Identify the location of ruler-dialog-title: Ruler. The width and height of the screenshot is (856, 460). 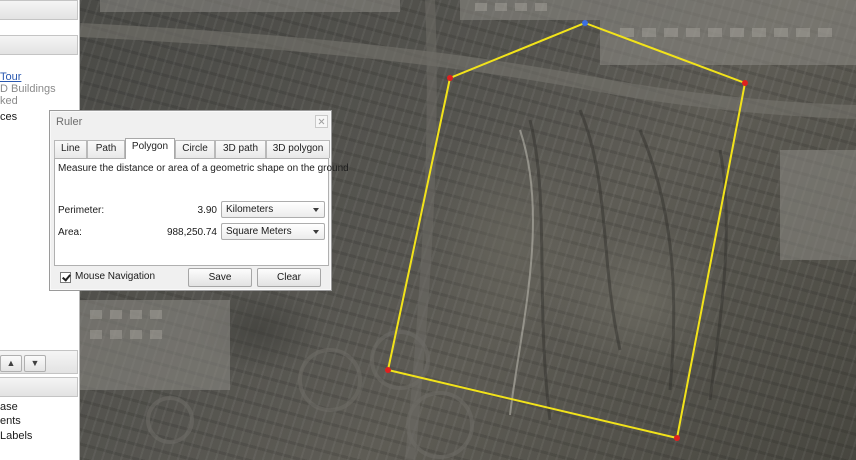
(69, 122).